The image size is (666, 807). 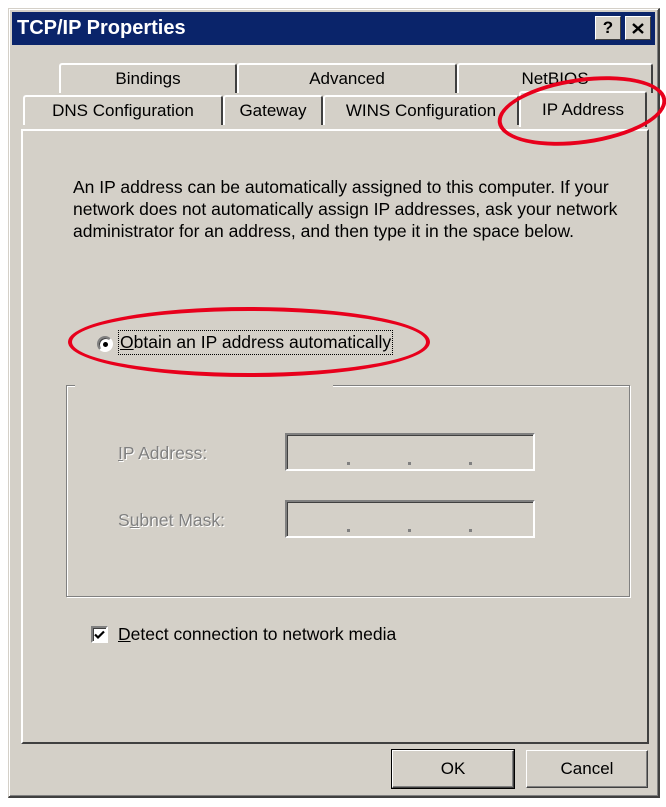 What do you see at coordinates (333, 28) in the screenshot?
I see `title-bar: TCP/IP Properties ?` at bounding box center [333, 28].